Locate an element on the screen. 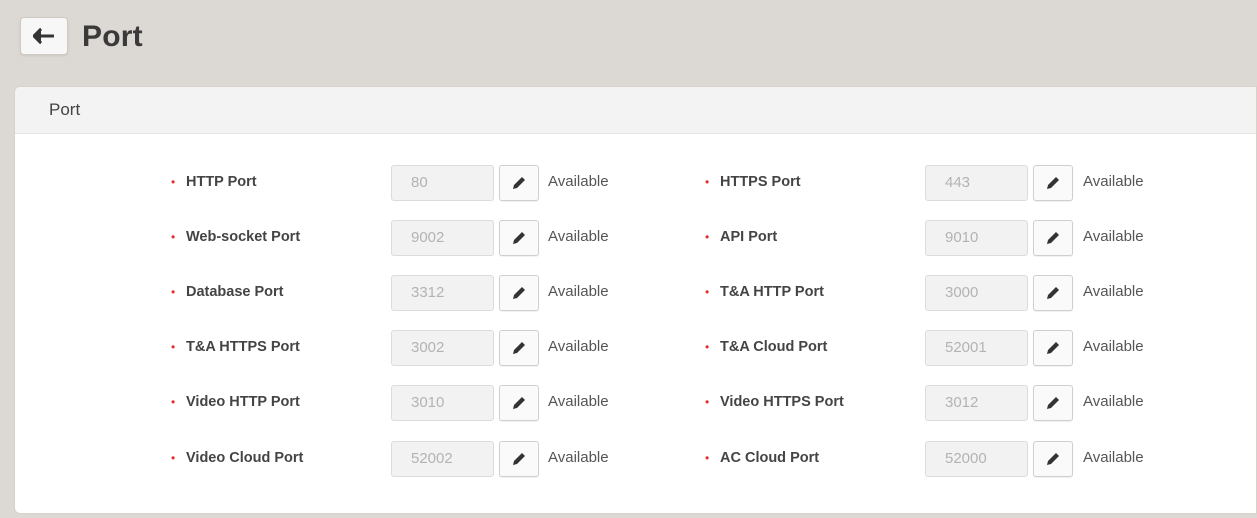 The width and height of the screenshot is (1257, 518). ta-cloud-port-label: T&A Cloud Port is located at coordinates (774, 347).